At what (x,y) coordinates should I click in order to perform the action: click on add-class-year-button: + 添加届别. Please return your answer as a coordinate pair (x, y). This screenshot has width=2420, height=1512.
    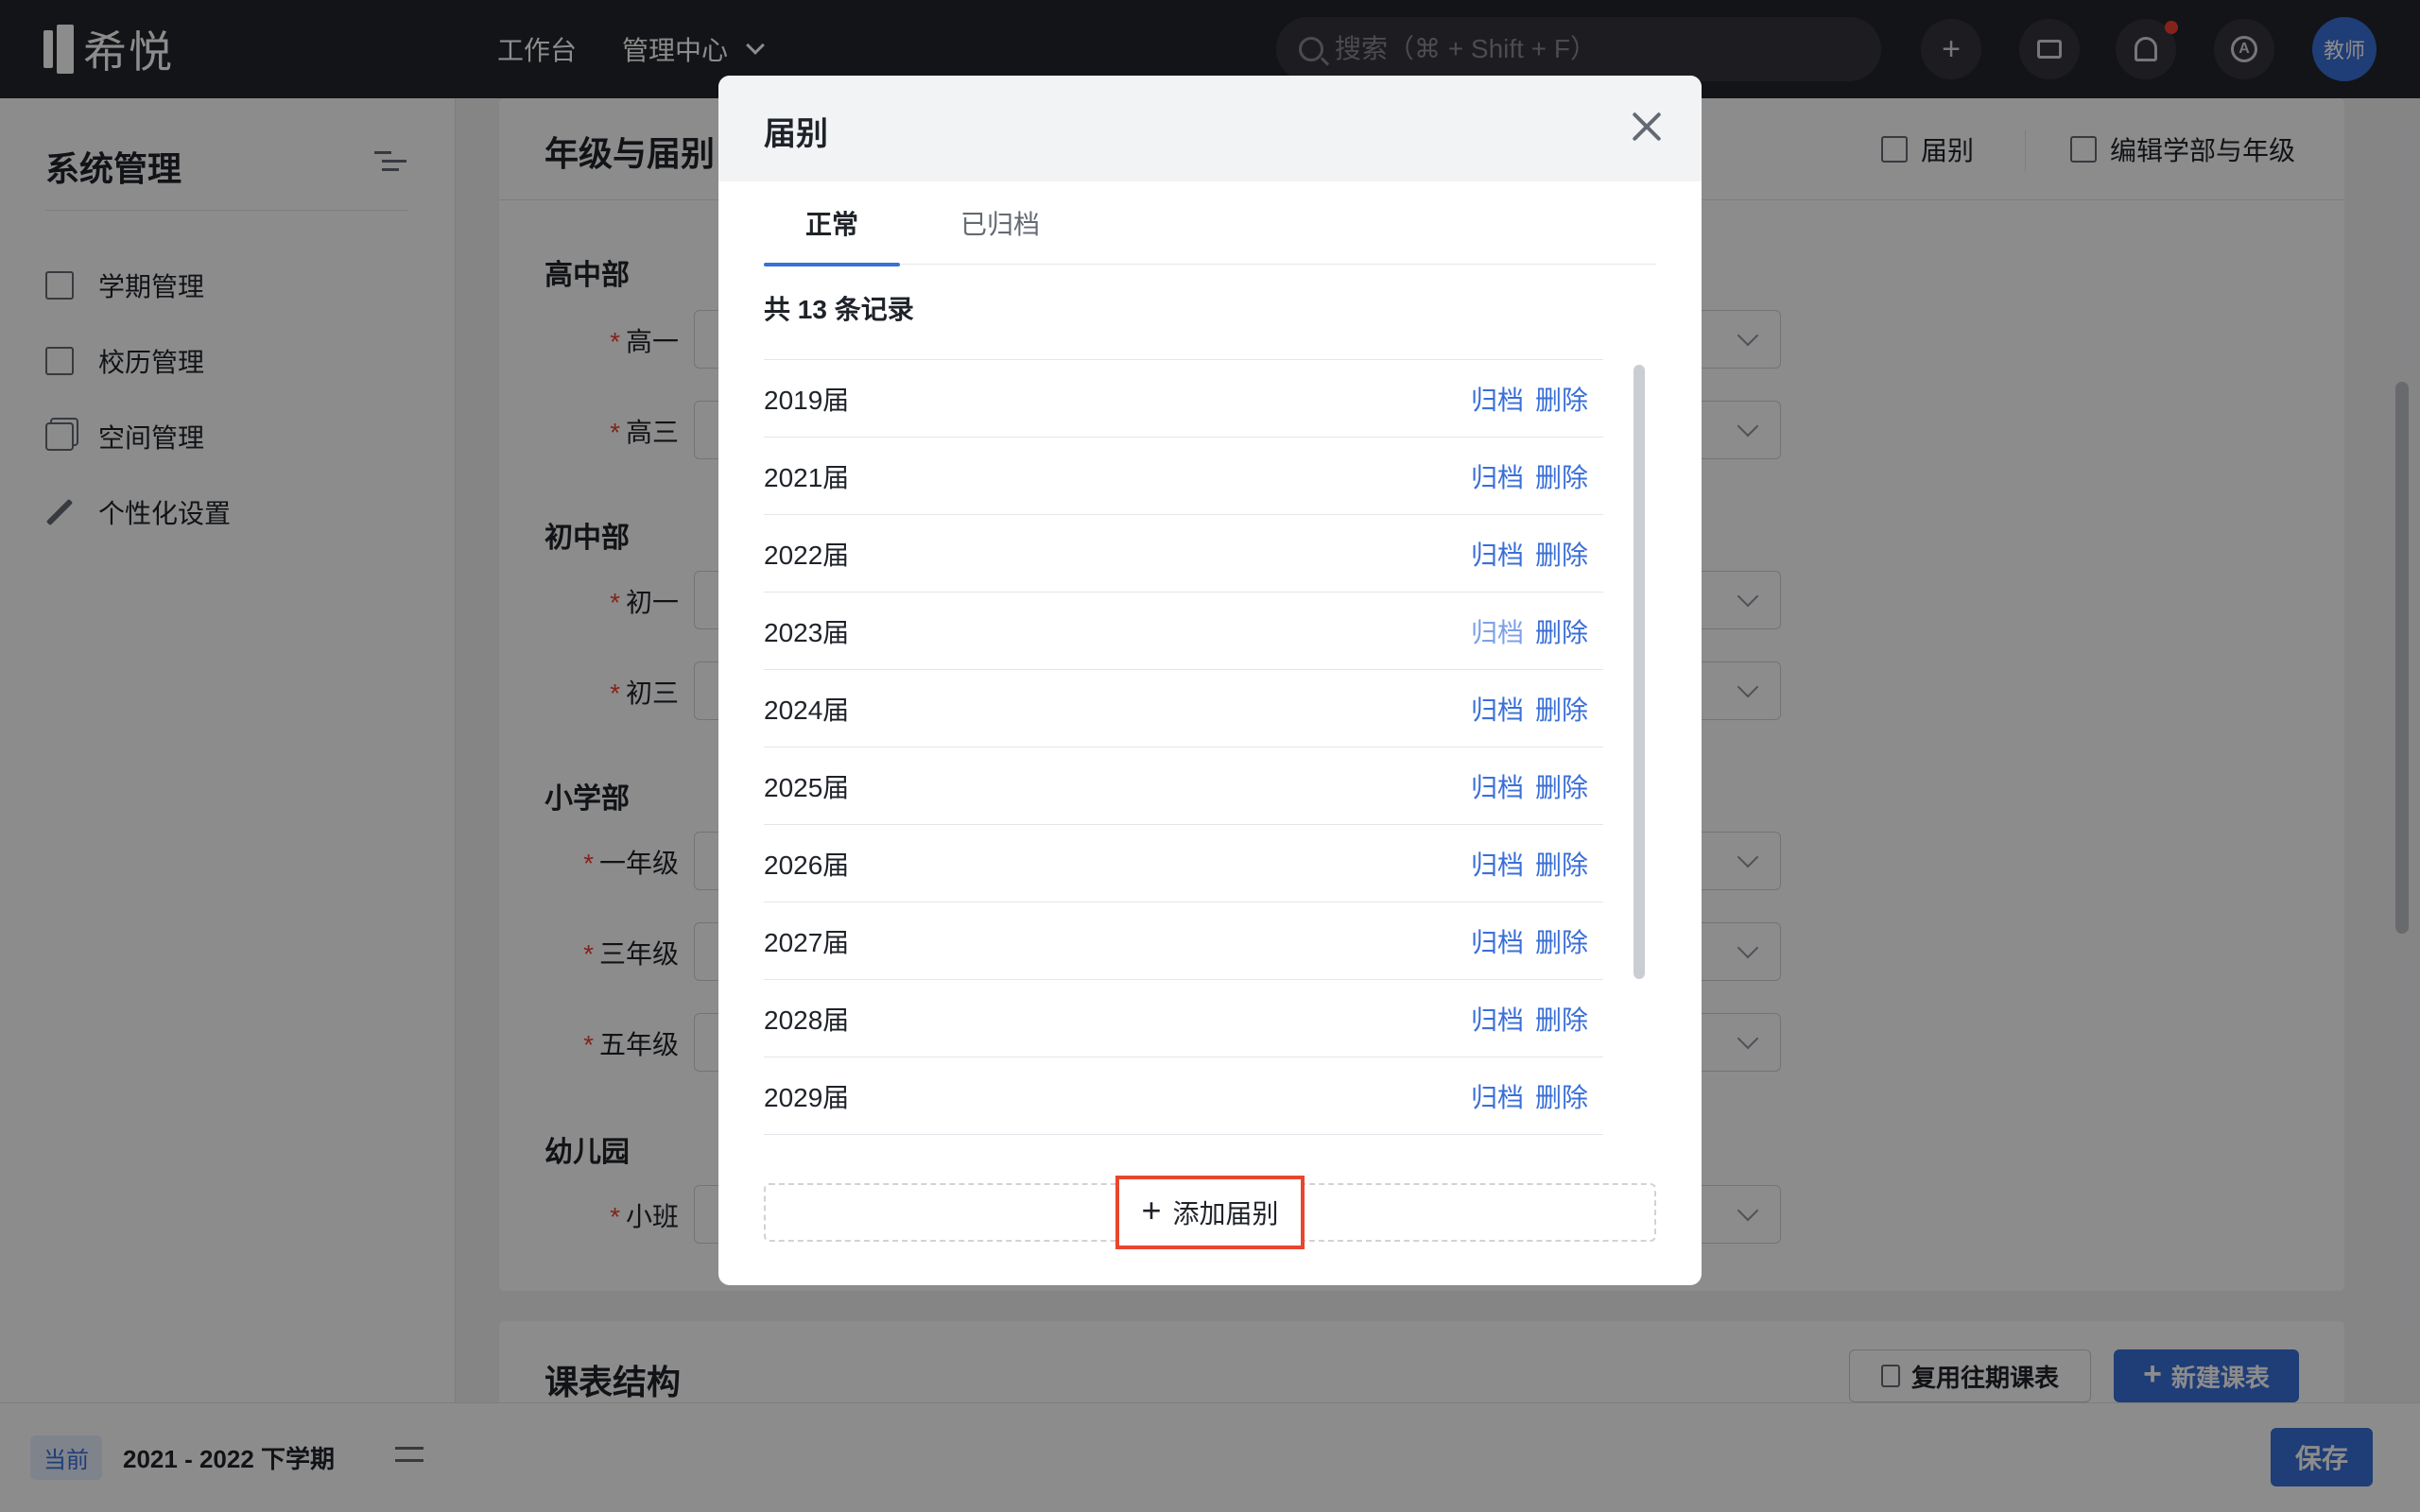
    Looking at the image, I should click on (1210, 1212).